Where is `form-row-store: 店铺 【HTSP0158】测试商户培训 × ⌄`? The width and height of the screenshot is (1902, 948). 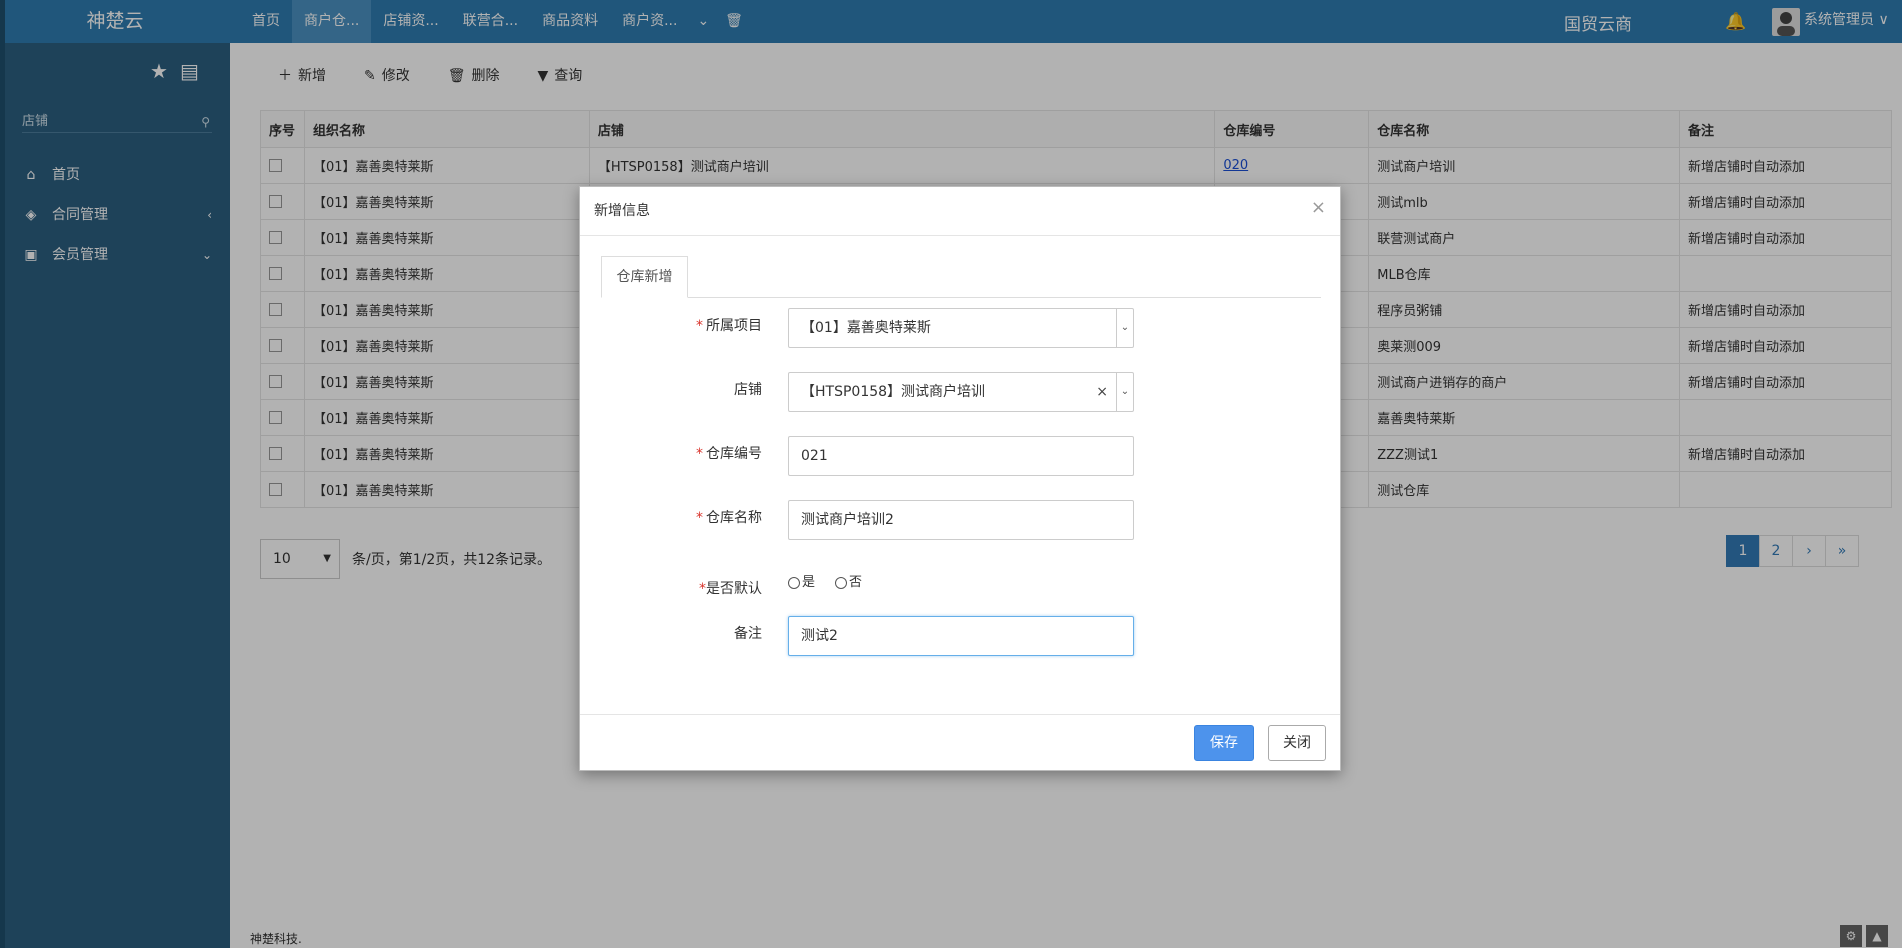
form-row-store: 店铺 【HTSP0158】测试商户培训 × ⌄ is located at coordinates (961, 392).